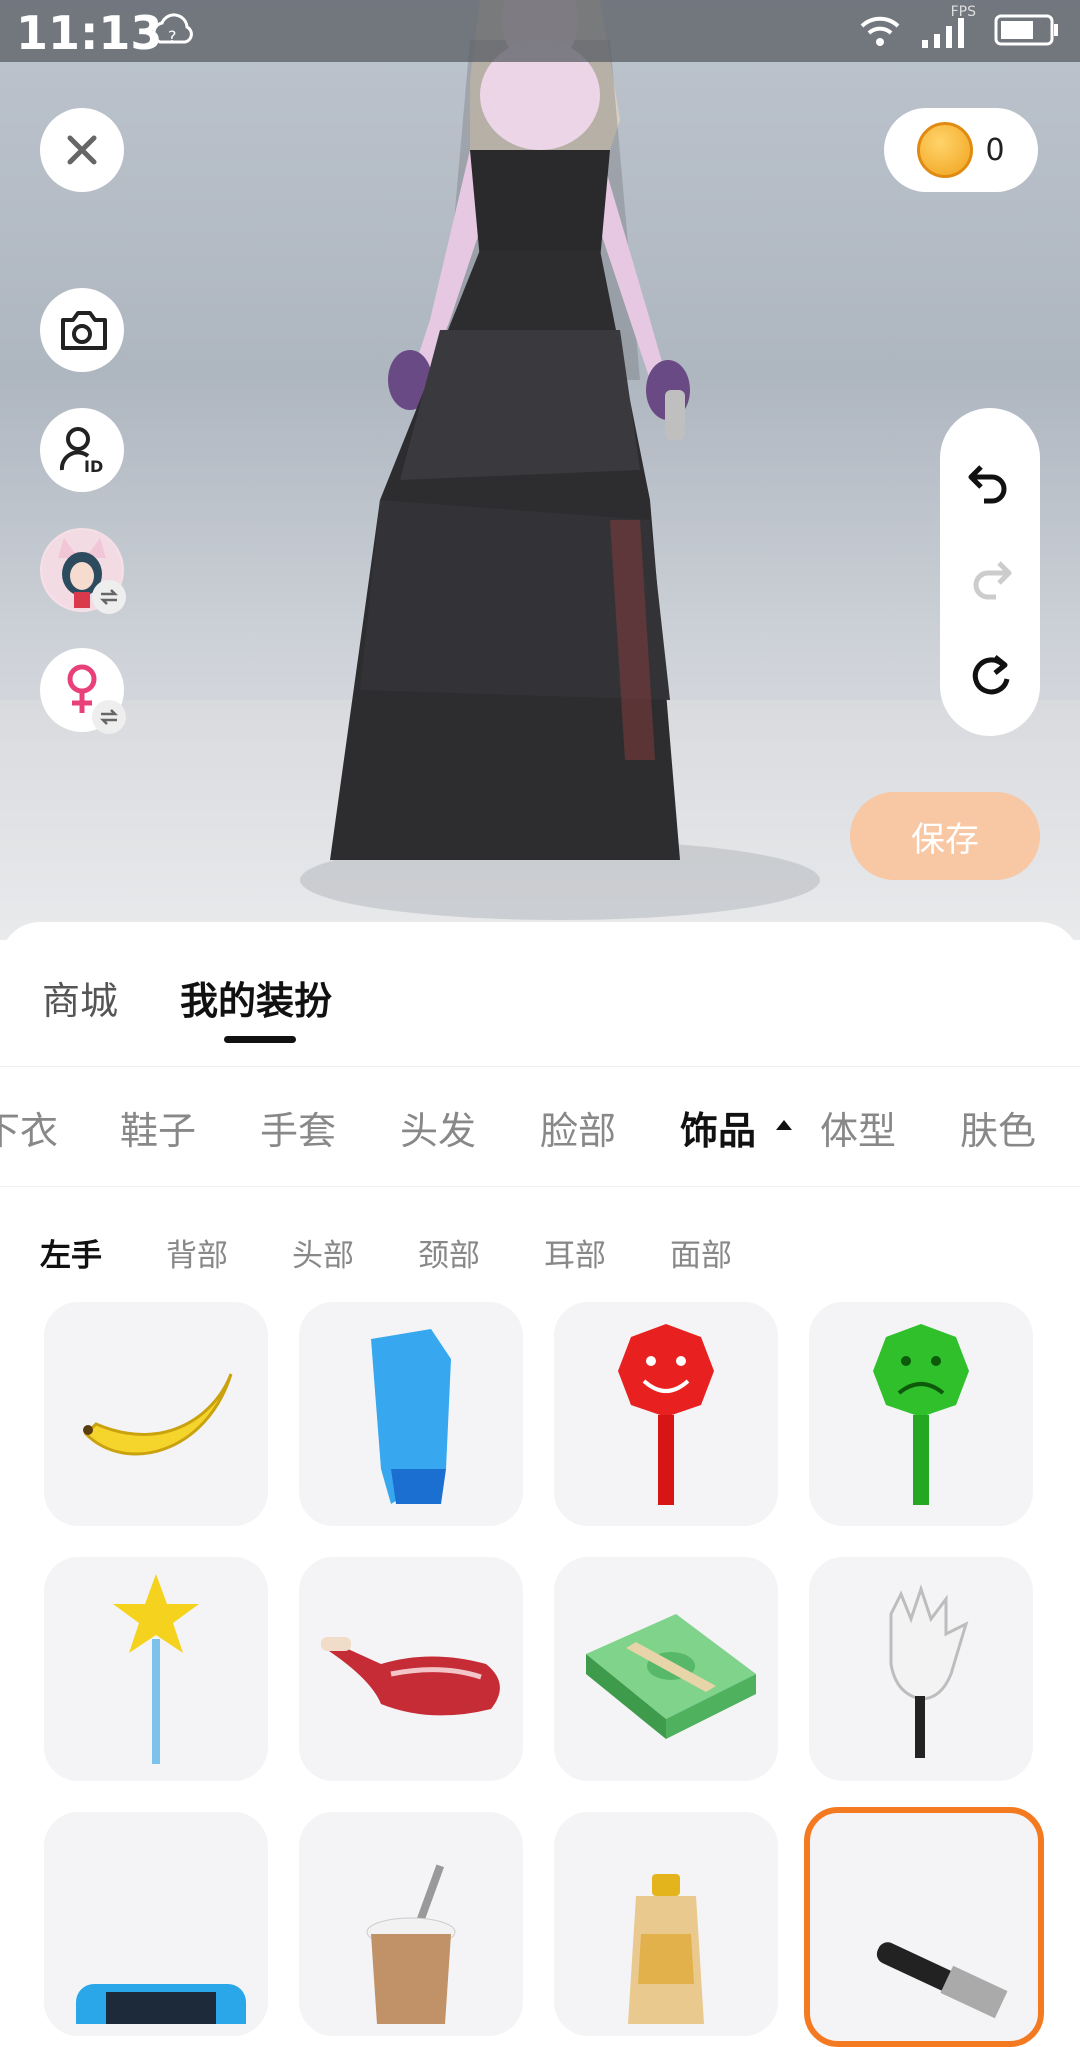 This screenshot has height=2047, width=1080. What do you see at coordinates (784, 1125) in the screenshot?
I see `caret-up-icon` at bounding box center [784, 1125].